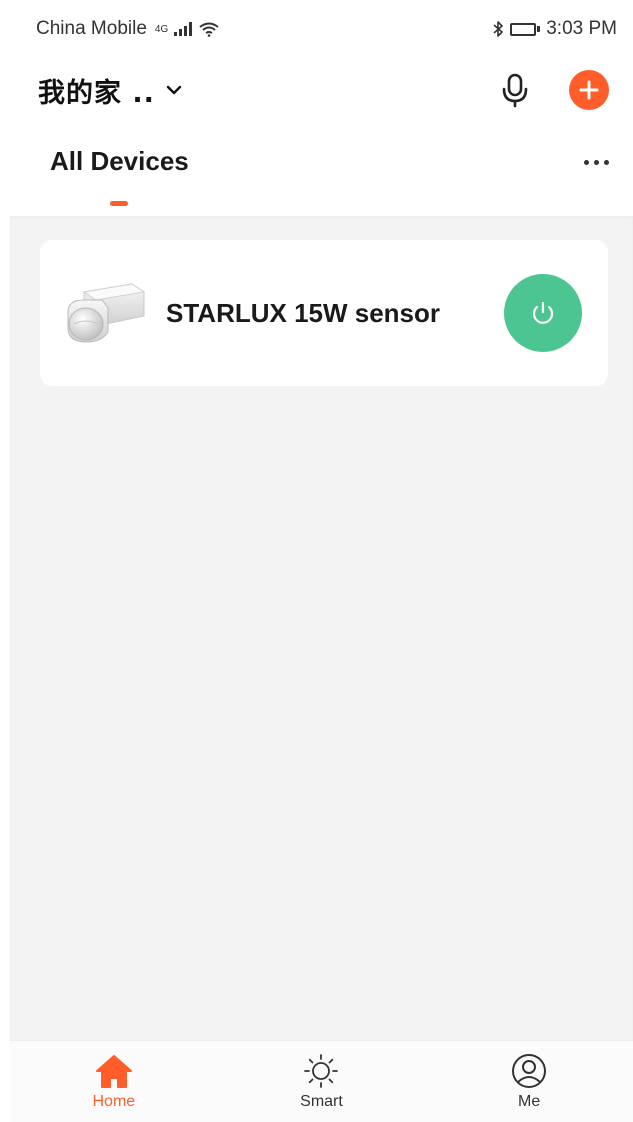 Image resolution: width=633 pixels, height=1122 pixels. Describe the element at coordinates (529, 1070) in the screenshot. I see `user-icon` at that location.